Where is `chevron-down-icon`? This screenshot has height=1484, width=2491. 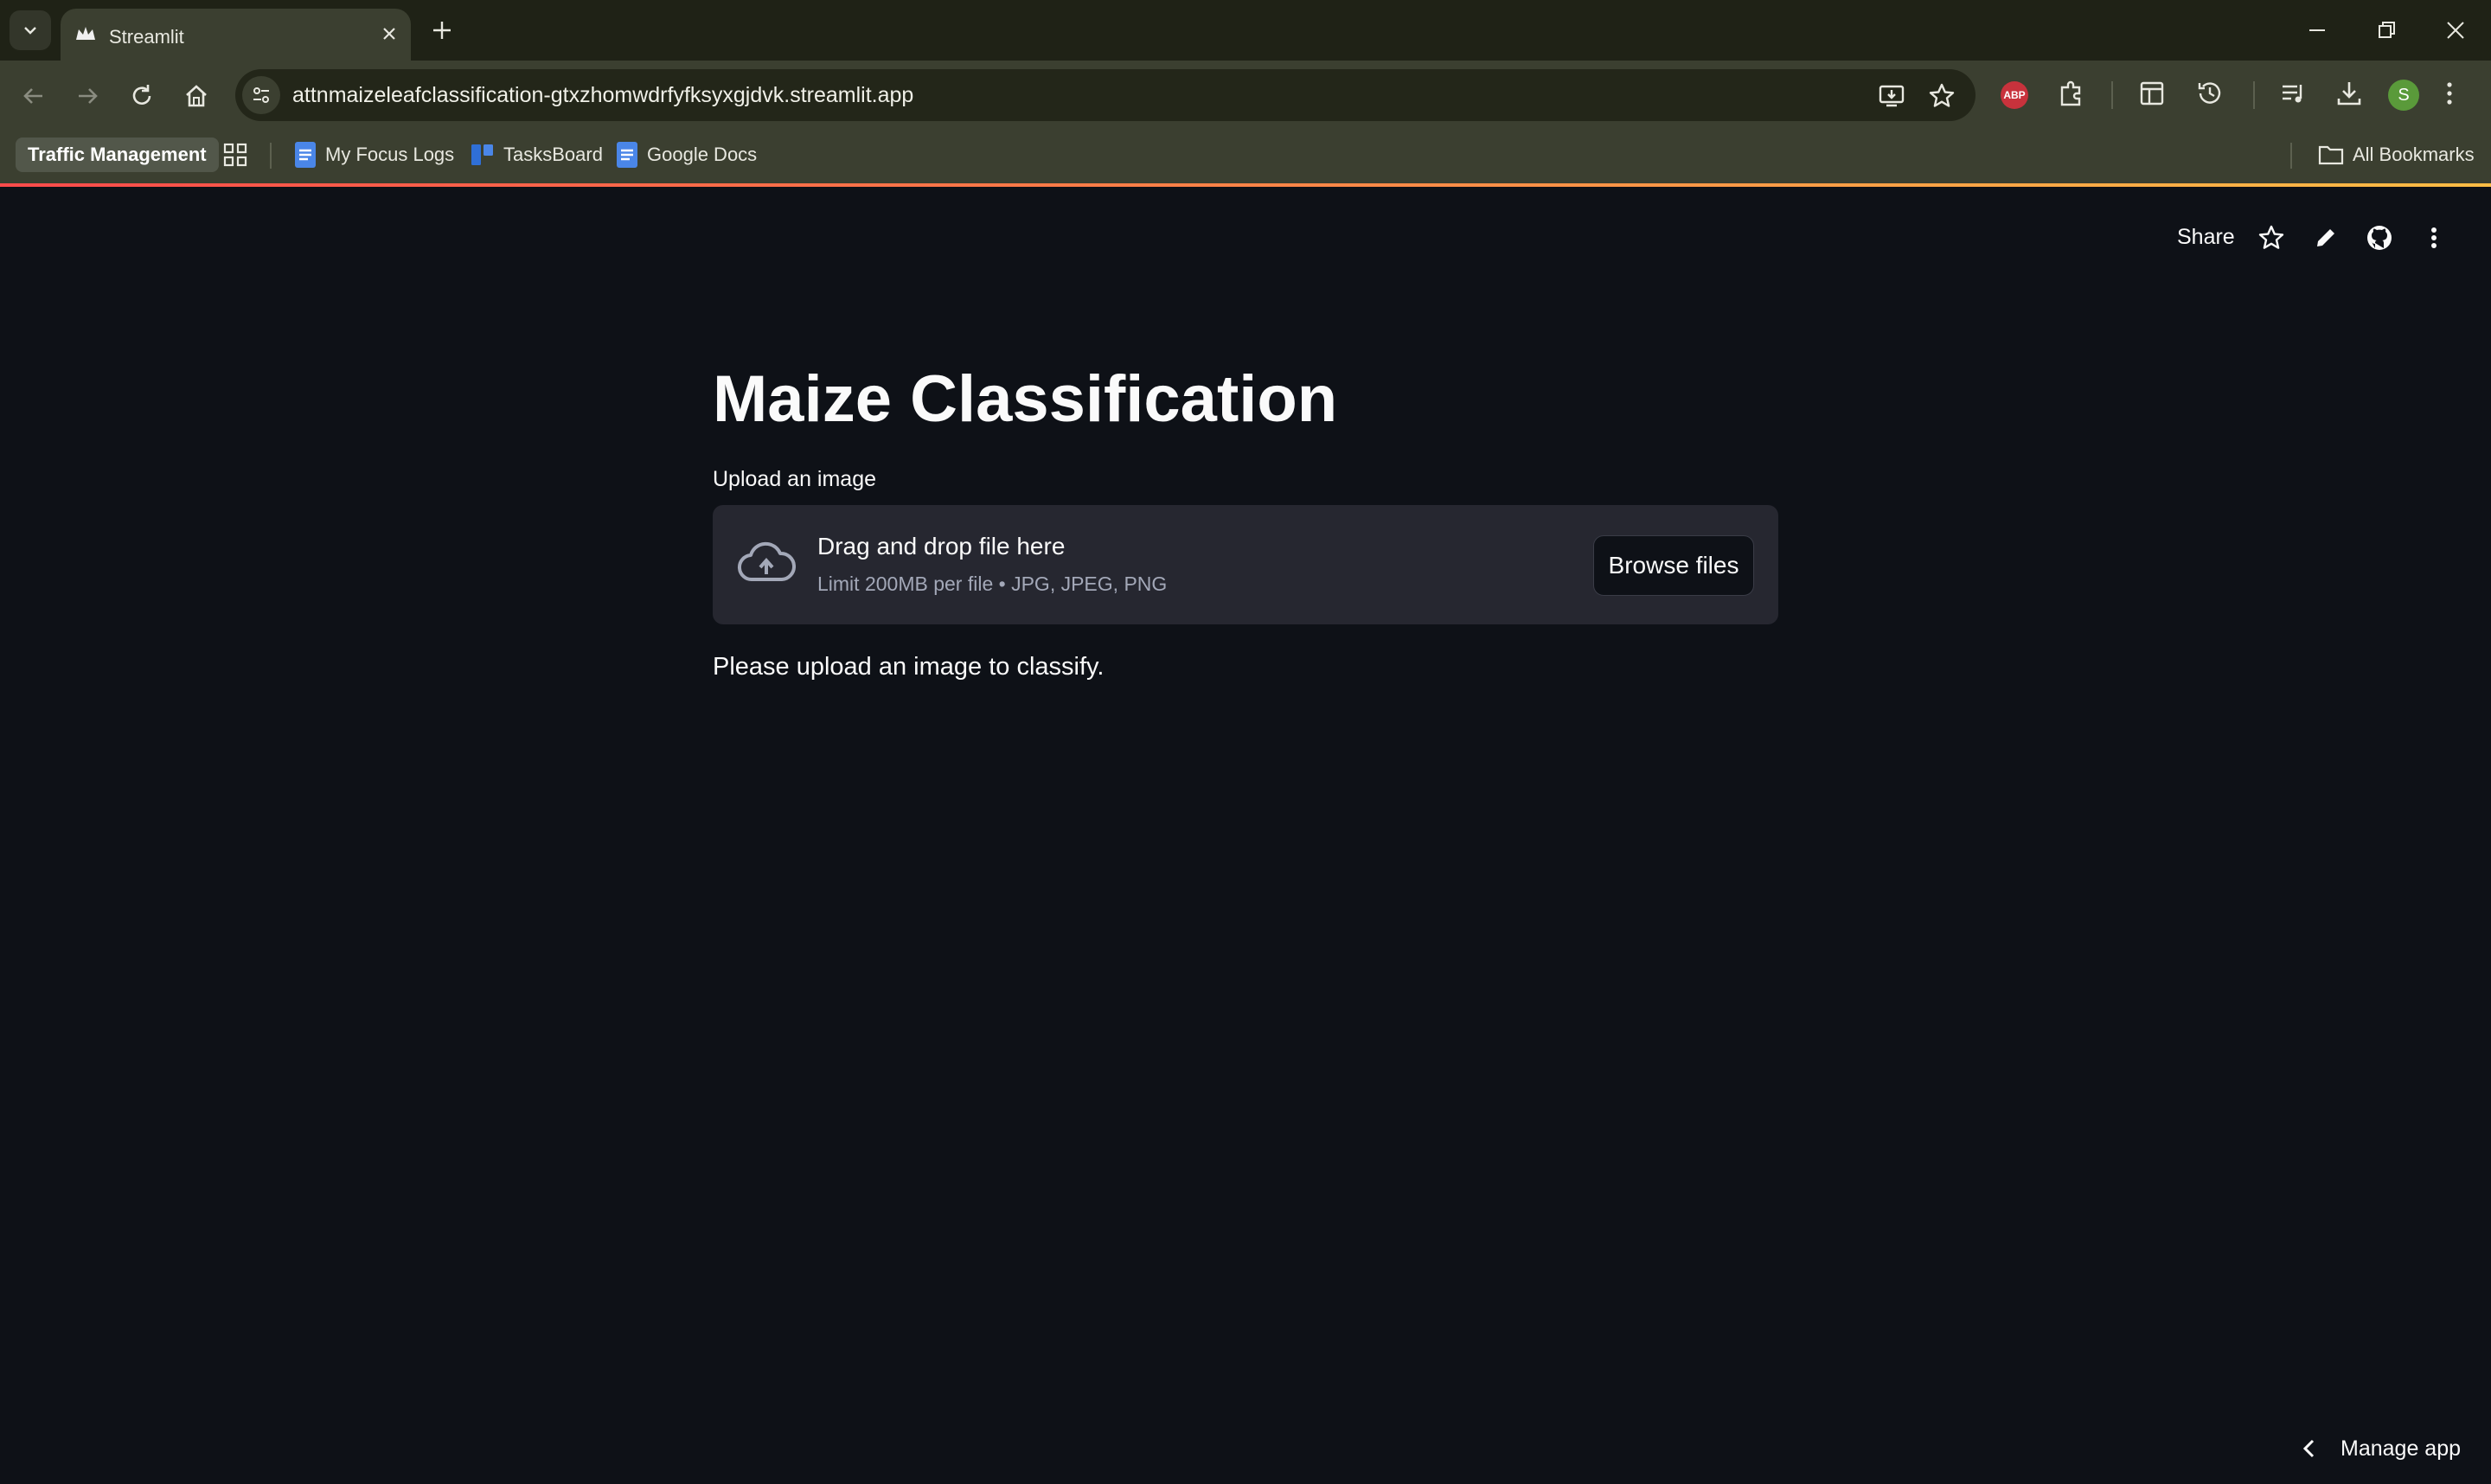
chevron-down-icon is located at coordinates (30, 31).